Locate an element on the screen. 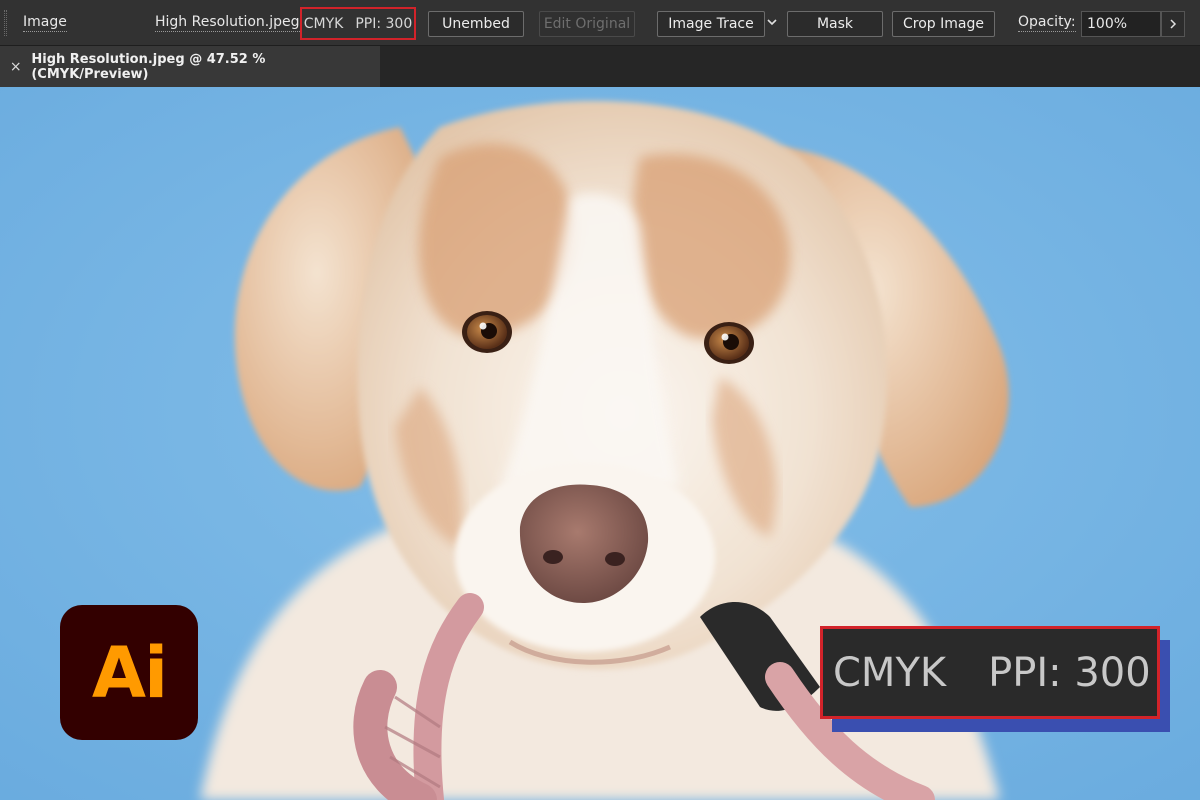  close-icon: × is located at coordinates (15, 67).